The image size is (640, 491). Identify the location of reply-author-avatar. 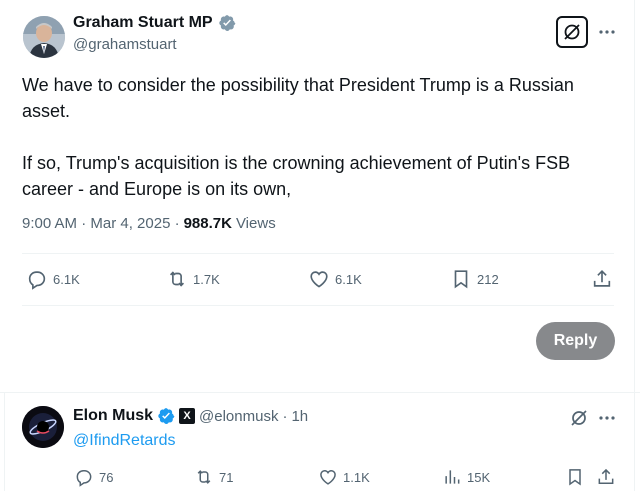
(43, 427).